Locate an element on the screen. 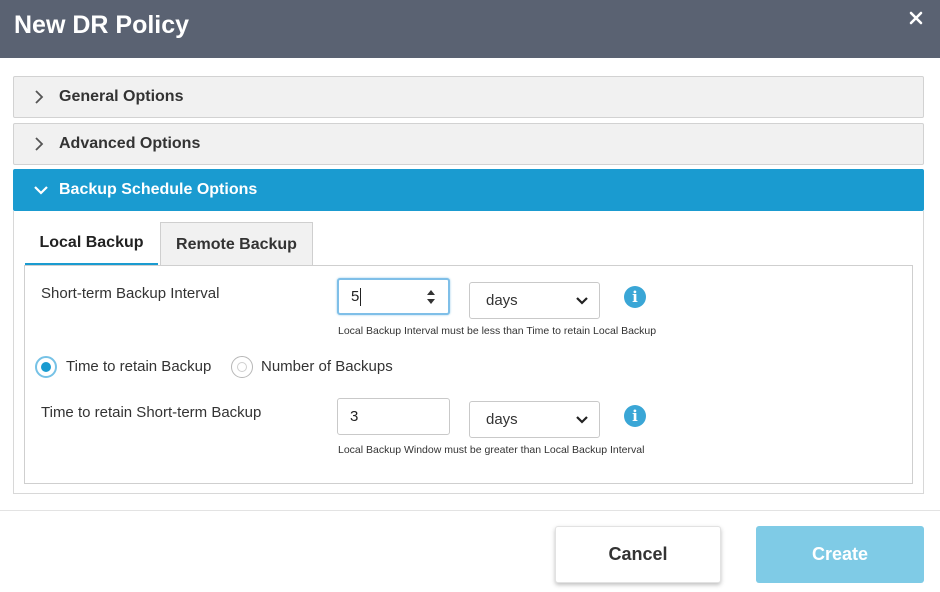 The image size is (940, 592). accordion-general-options: General Options is located at coordinates (468, 97).